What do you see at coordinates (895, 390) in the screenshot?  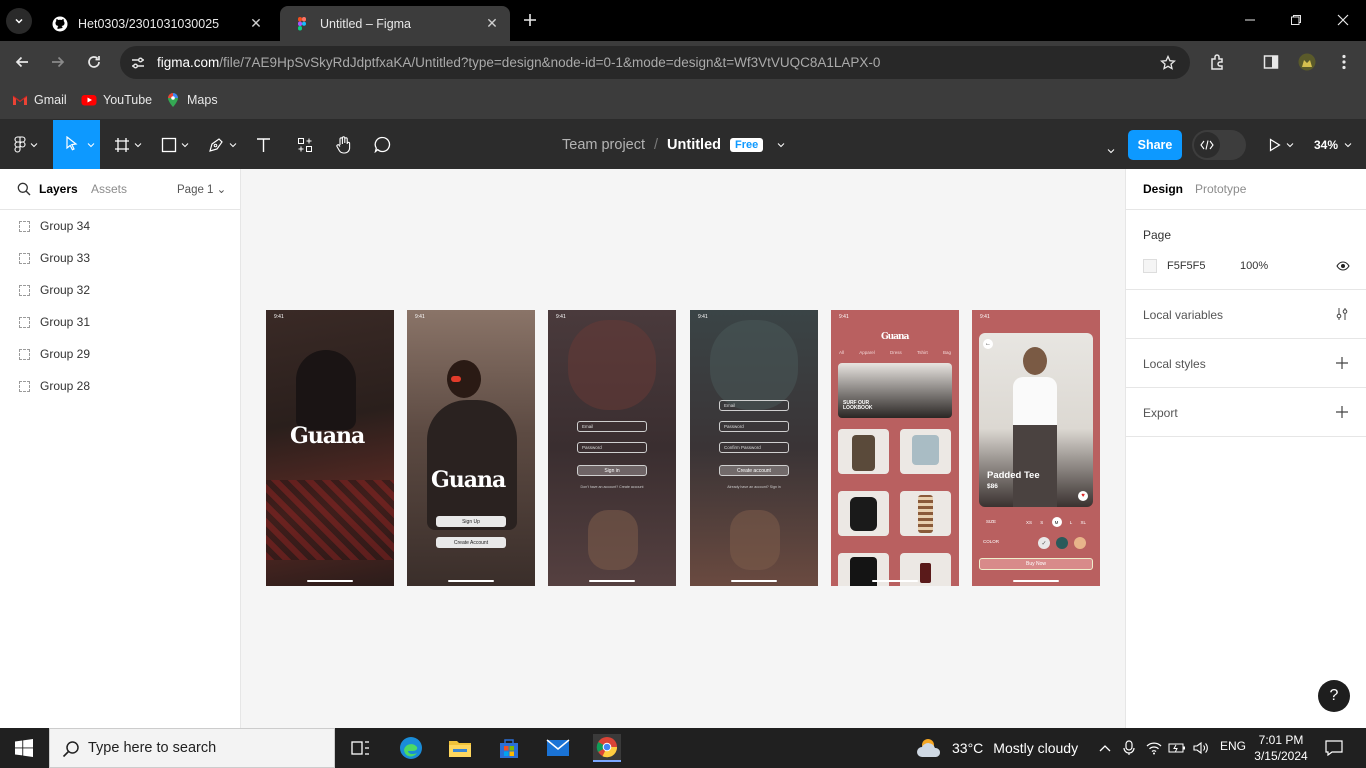 I see `lookbook-banner: SURF OUR LOOKBOOK` at bounding box center [895, 390].